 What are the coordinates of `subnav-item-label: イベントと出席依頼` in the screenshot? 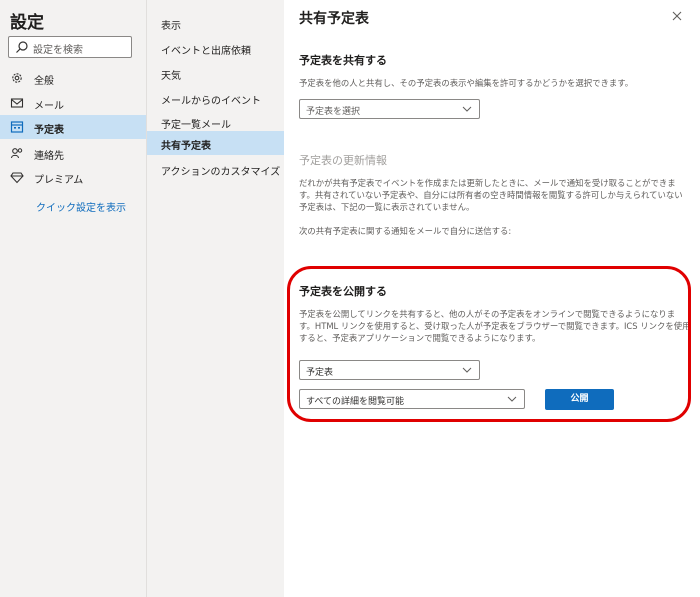 It's located at (206, 51).